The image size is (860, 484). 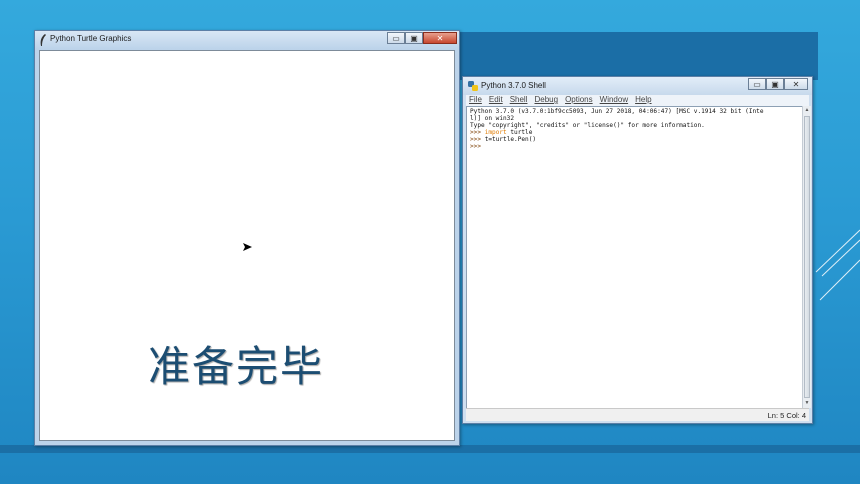 I want to click on turtle-arrow-icon, so click(x=247, y=247).